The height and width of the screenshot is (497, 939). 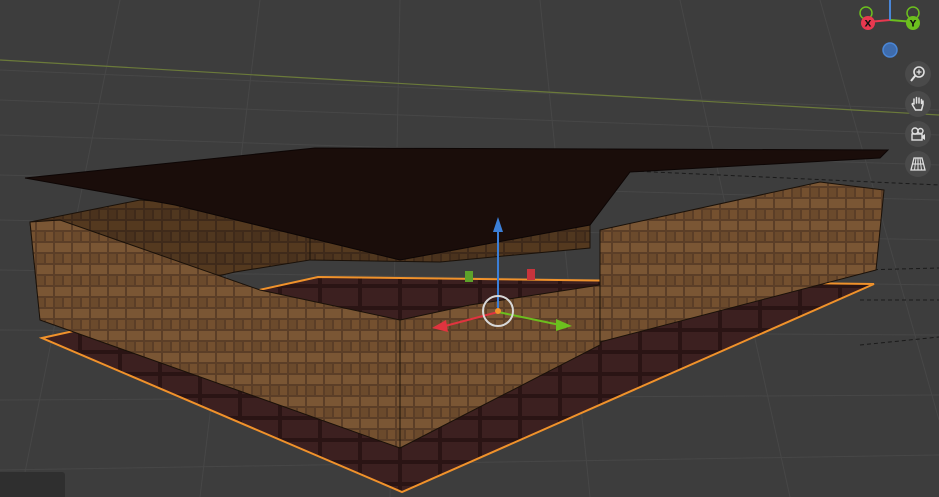 I want to click on camera-icon, so click(x=918, y=134).